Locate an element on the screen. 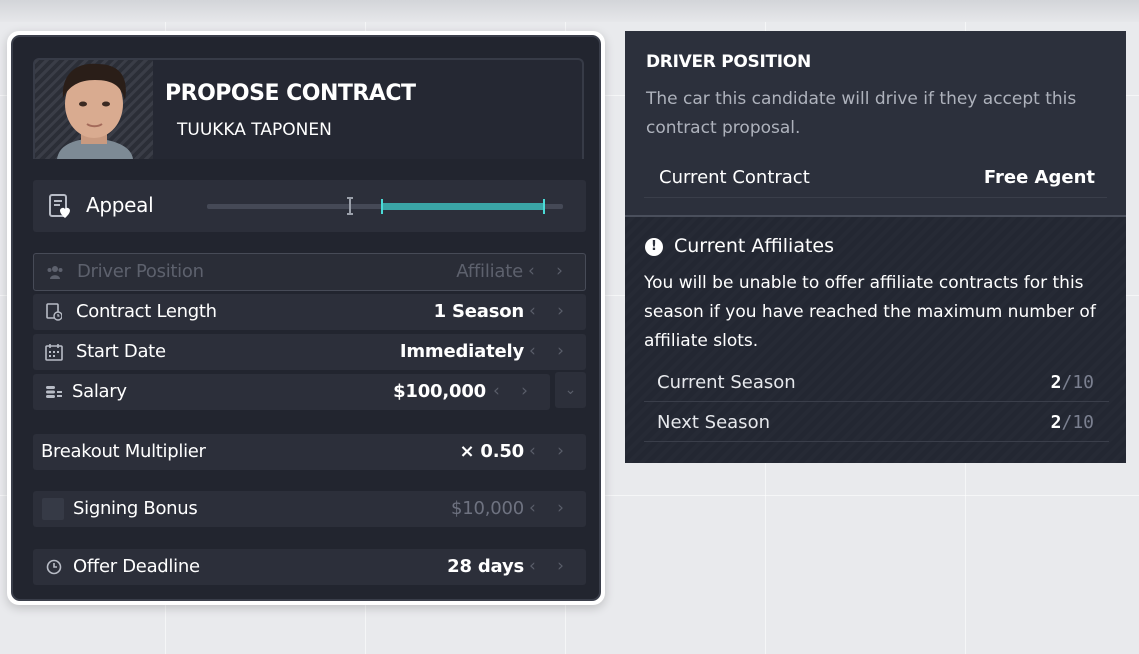 The height and width of the screenshot is (654, 1139). appeal-meter is located at coordinates (385, 206).